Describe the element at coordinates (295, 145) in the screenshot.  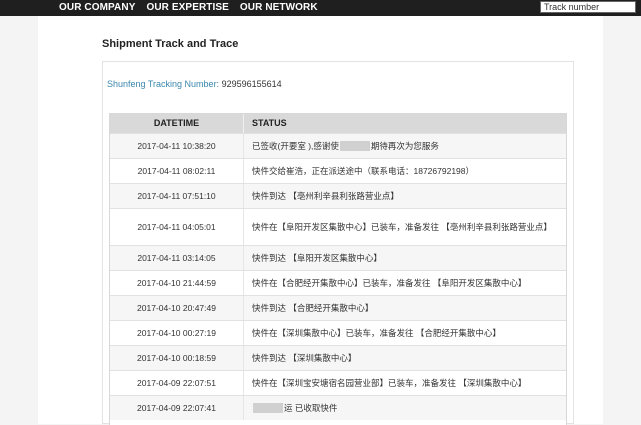
I see `status-text: 已签收(开要室 ),感谢使` at that location.